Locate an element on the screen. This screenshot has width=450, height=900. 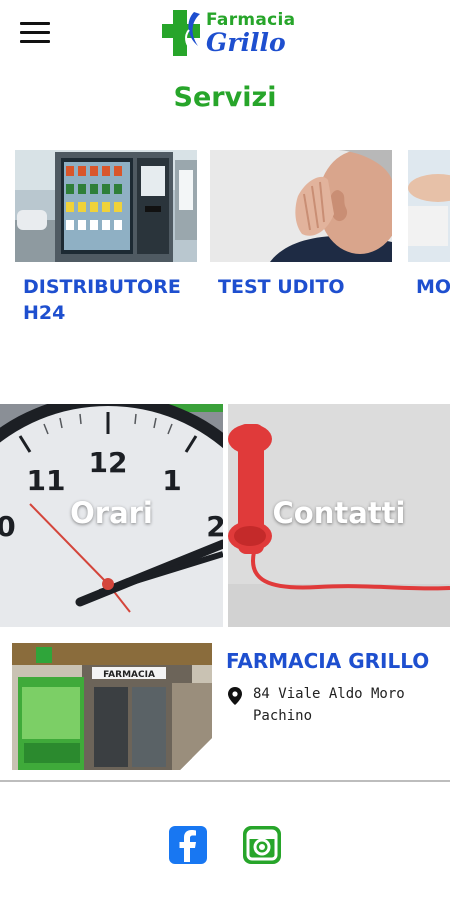
hearing-test-image is located at coordinates (301, 206).